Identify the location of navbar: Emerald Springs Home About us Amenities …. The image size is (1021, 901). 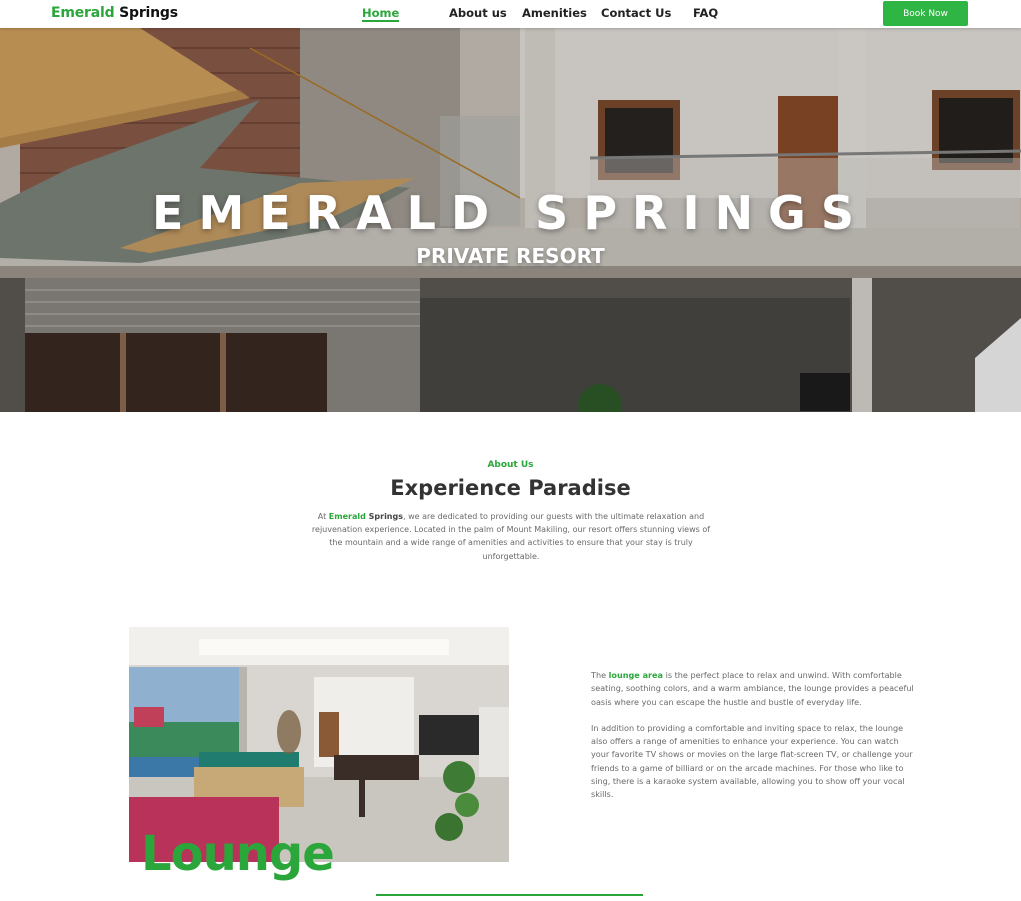
(510, 14).